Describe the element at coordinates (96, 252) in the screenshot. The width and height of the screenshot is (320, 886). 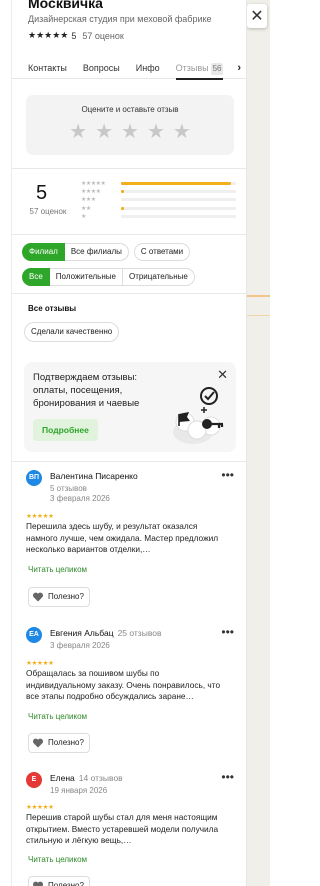
I see `filter-all-branches: Все филиалы` at that location.